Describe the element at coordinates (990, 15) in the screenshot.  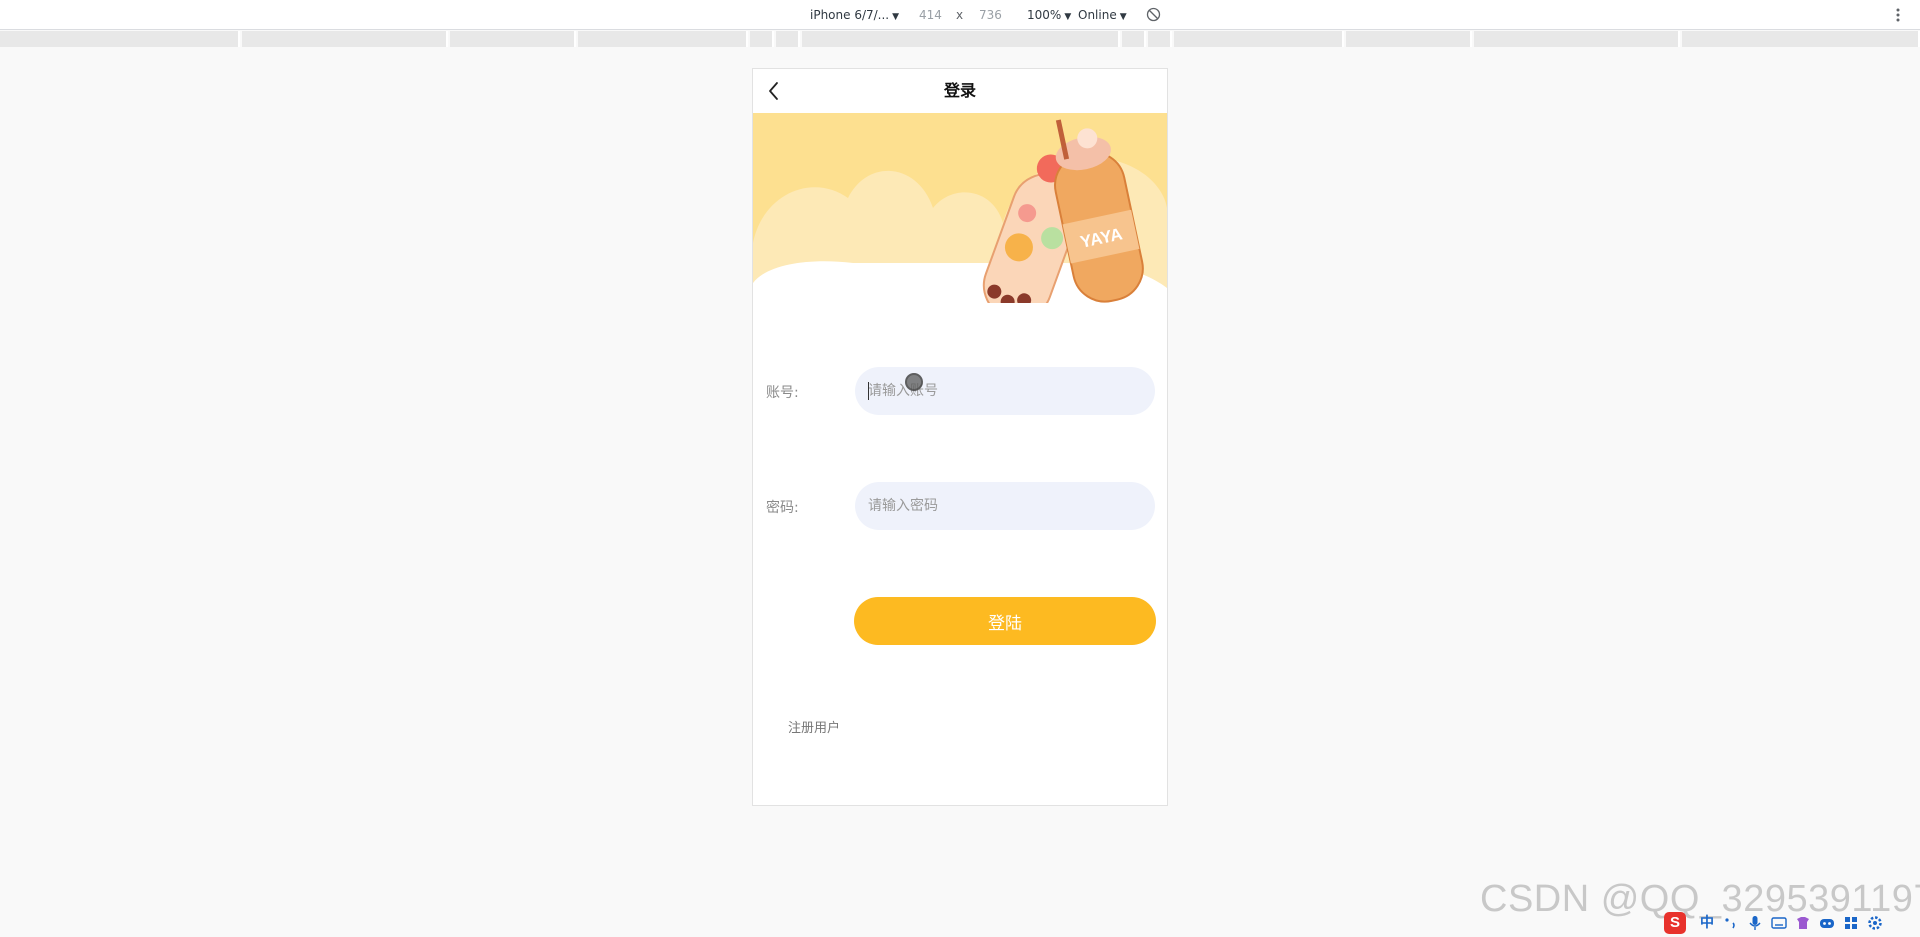
I see `viewport-height-field: 736` at that location.